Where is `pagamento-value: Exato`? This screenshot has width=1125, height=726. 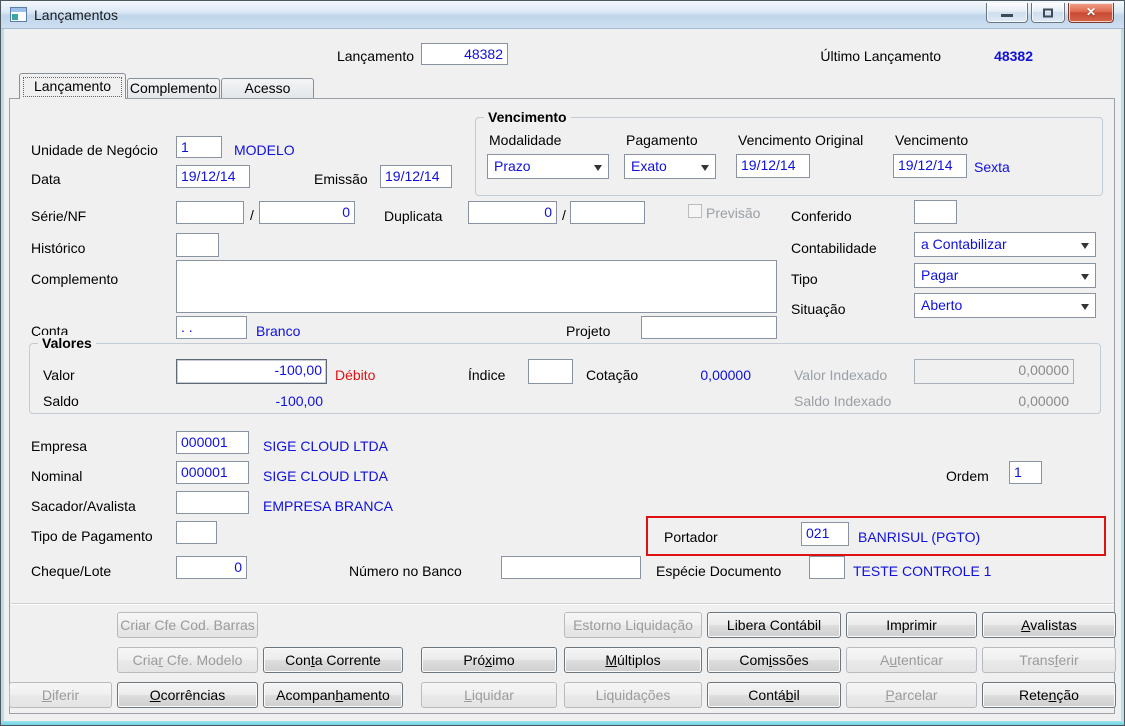 pagamento-value: Exato is located at coordinates (649, 166).